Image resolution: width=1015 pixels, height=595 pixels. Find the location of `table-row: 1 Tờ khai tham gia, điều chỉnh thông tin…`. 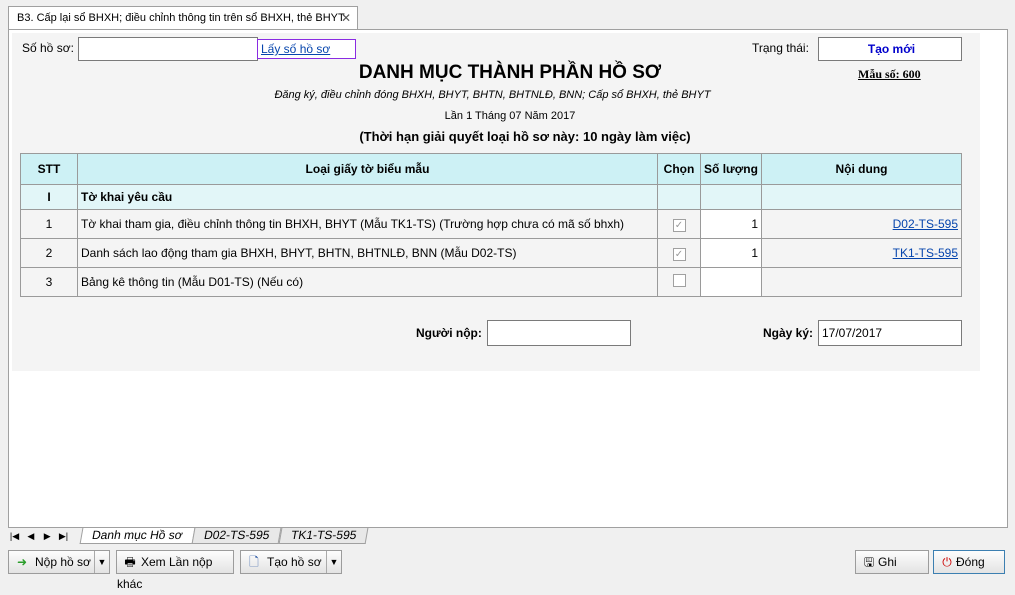

table-row: 1 Tờ khai tham gia, điều chỉnh thông tin… is located at coordinates (491, 224).